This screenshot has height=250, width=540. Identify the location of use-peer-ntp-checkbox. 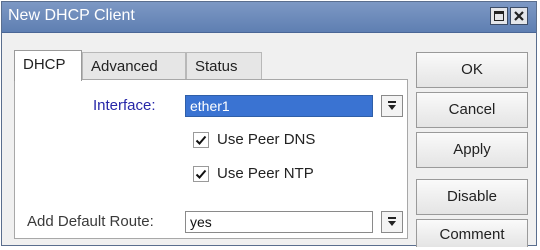
(201, 174).